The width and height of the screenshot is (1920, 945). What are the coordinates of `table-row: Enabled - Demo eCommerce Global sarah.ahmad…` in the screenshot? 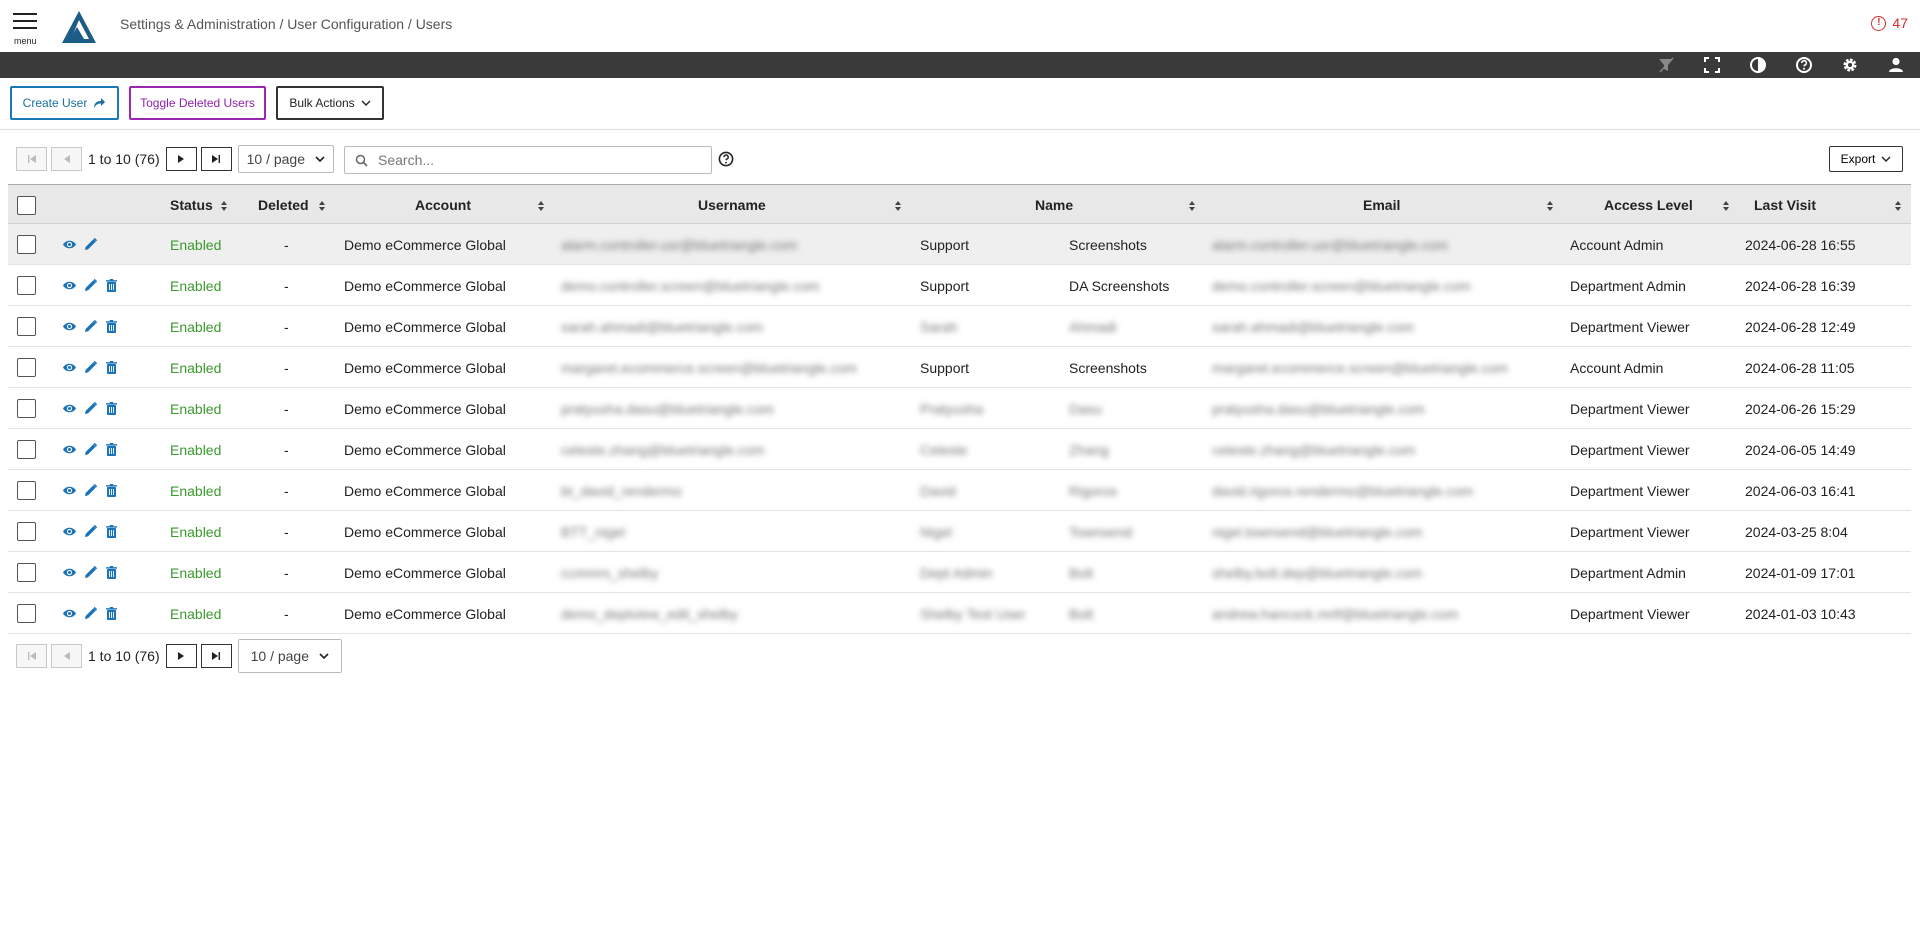 It's located at (959, 326).